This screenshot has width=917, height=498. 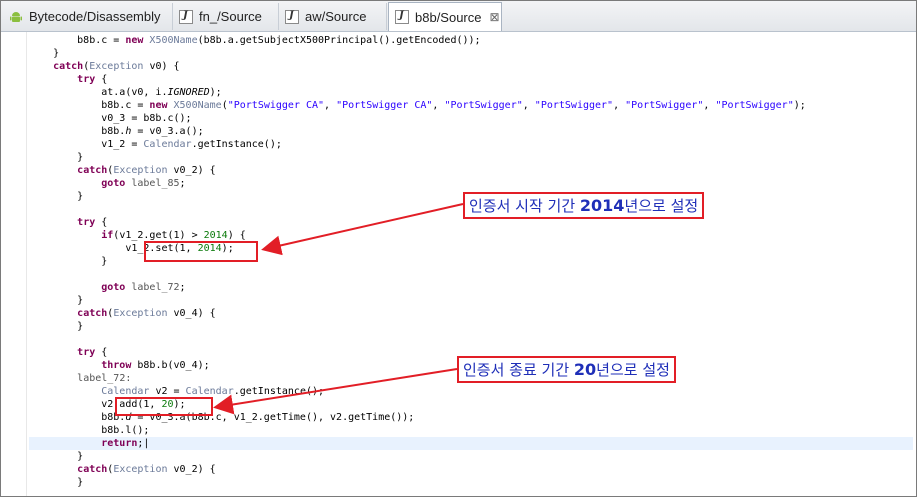 I want to click on annotation-start-period: 인증서 시작 기간 2014년으로 설정, so click(x=584, y=205).